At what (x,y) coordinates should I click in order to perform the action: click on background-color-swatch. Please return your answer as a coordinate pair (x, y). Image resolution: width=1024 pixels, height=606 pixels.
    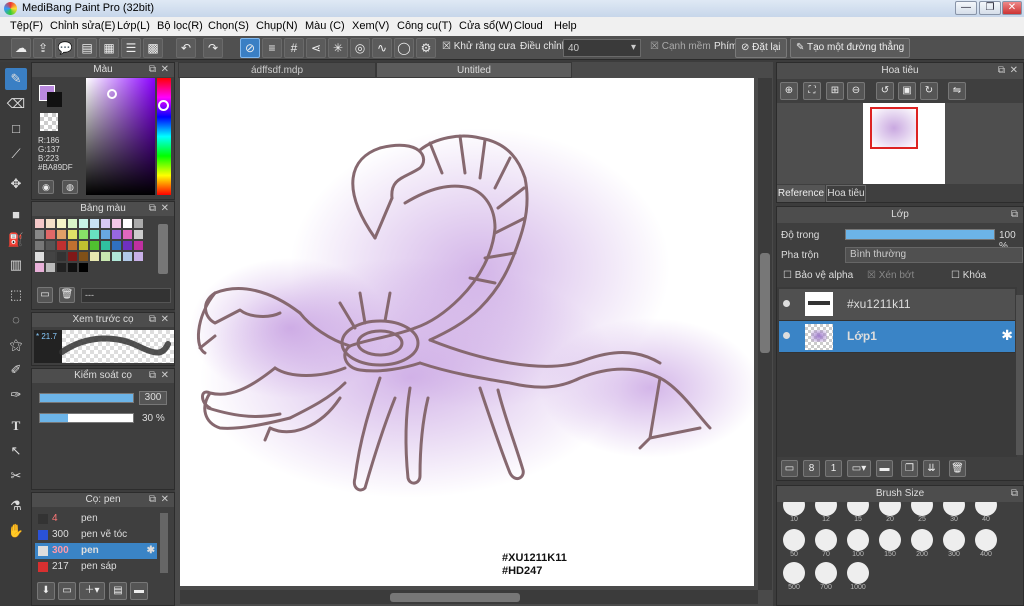
    Looking at the image, I should click on (54, 99).